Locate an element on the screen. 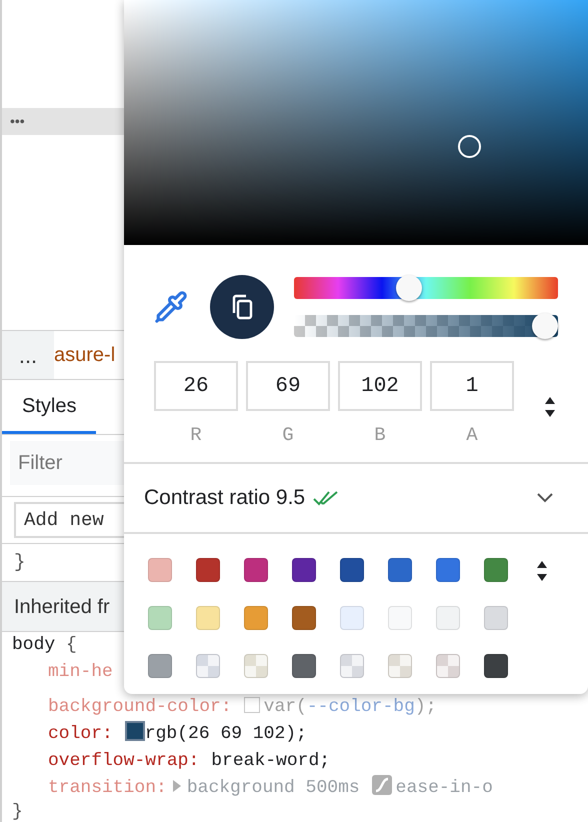  palette-toggle-icon is located at coordinates (542, 571).